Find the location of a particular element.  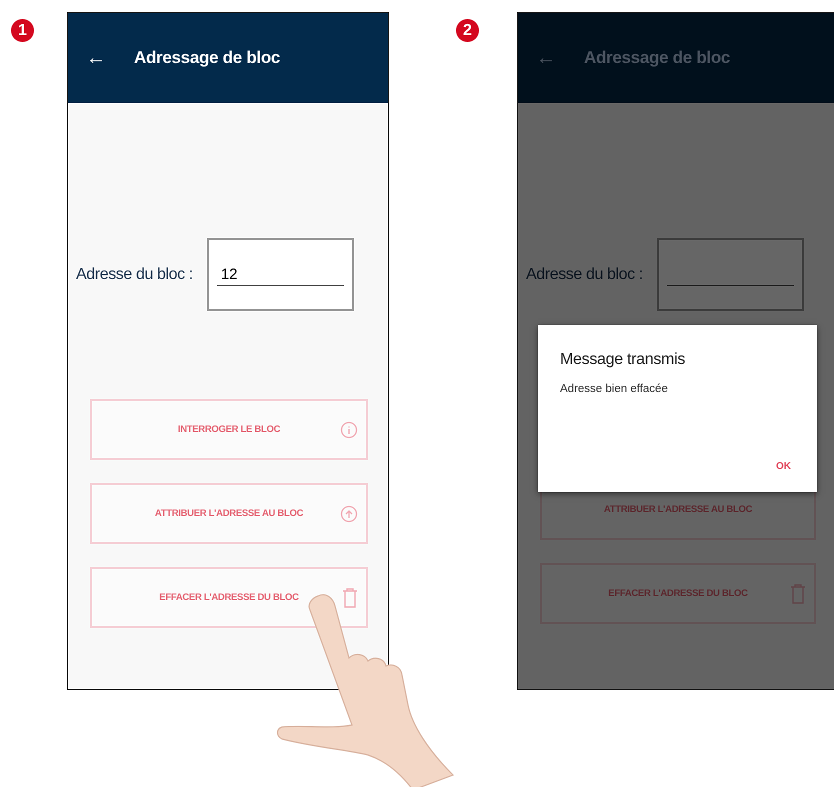

action-button: ATTRIBUER L'ADRESSE AU BLOC is located at coordinates (229, 513).